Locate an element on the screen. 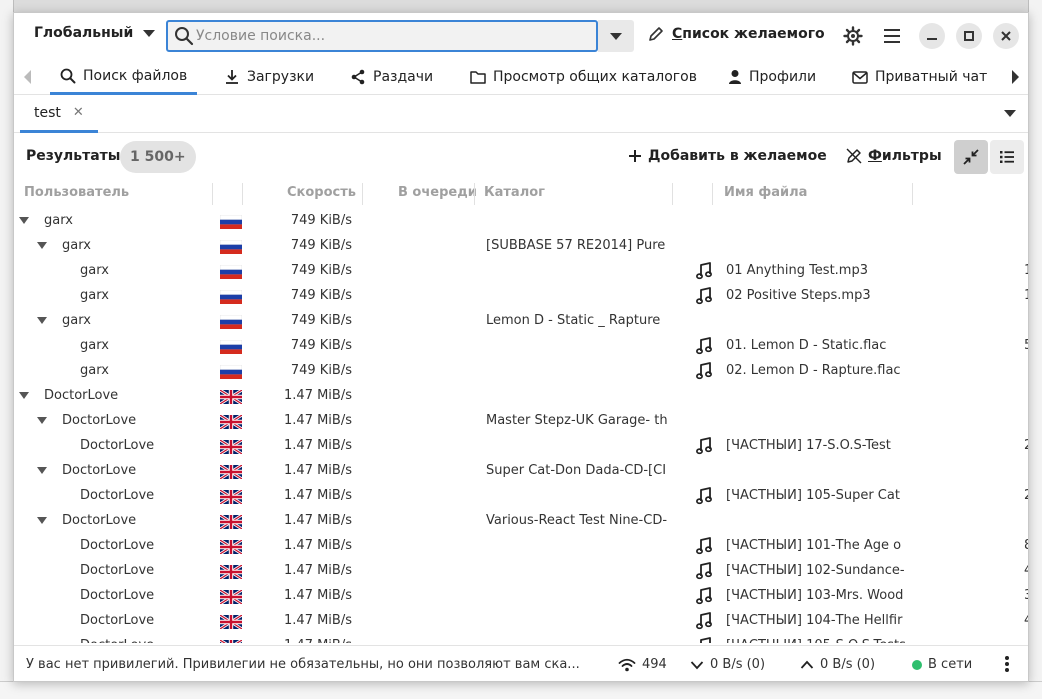 The width and height of the screenshot is (1042, 699). tabs-scroll-left-icon is located at coordinates (27, 77).